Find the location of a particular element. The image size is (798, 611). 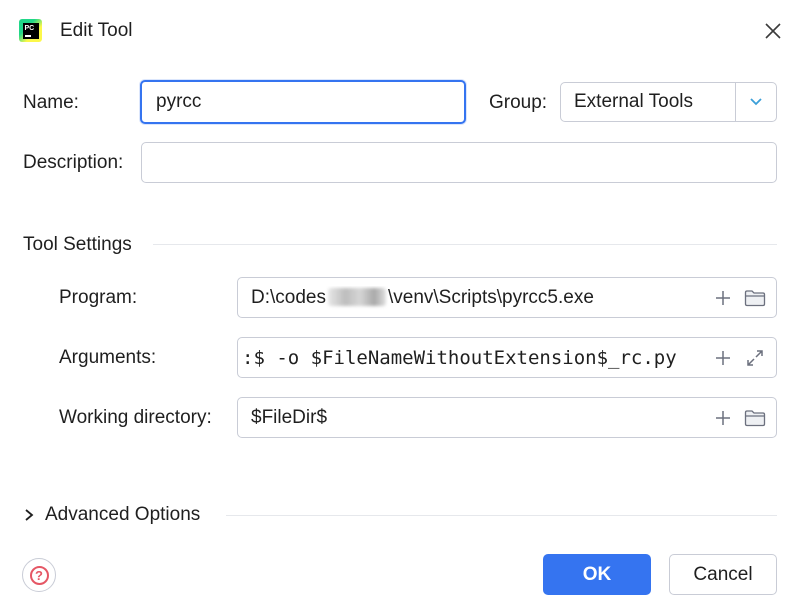

program-value: D:\codes \venv\Scripts\pyrcc5.exe is located at coordinates (477, 298).